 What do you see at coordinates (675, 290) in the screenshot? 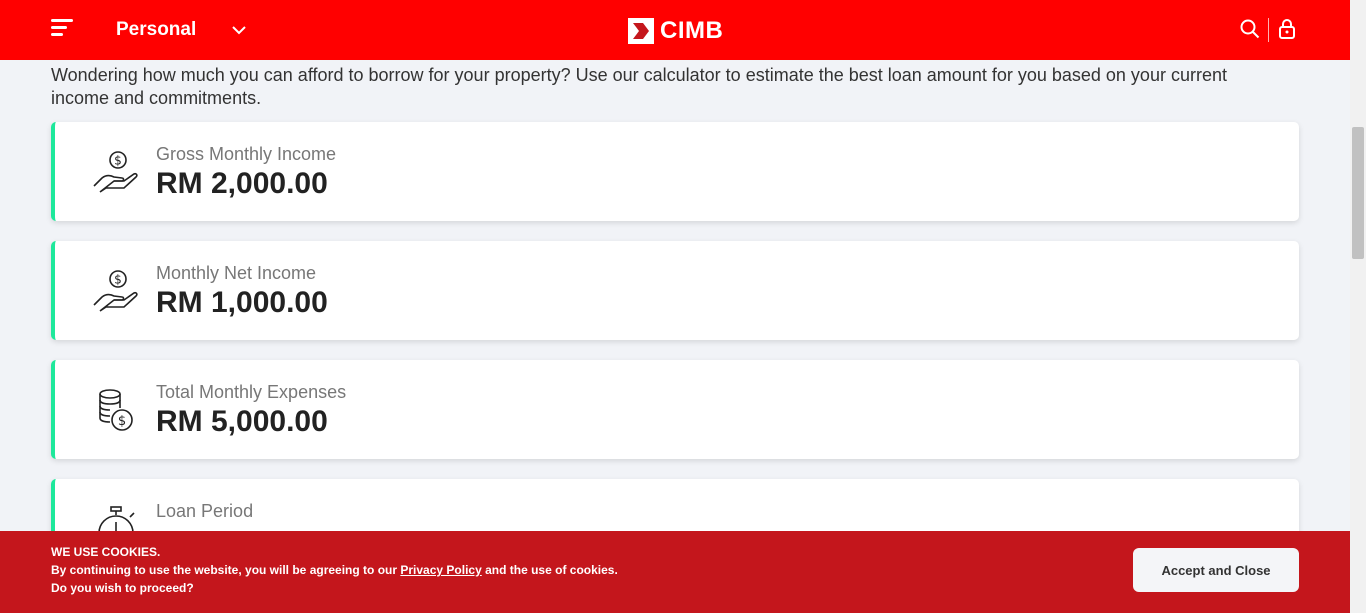
I see `monthly-net-income-card: $ Monthly Net Income RM 1,000.00` at bounding box center [675, 290].